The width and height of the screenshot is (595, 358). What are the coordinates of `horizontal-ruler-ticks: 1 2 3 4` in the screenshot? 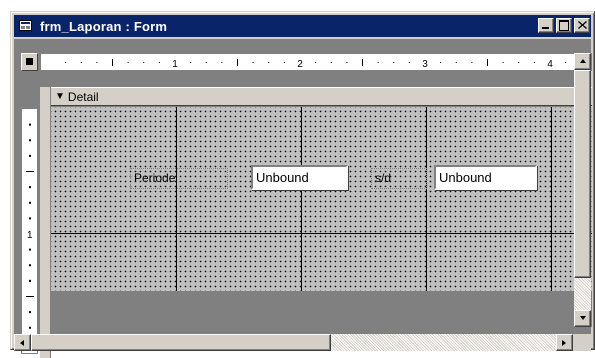 It's located at (323, 64).